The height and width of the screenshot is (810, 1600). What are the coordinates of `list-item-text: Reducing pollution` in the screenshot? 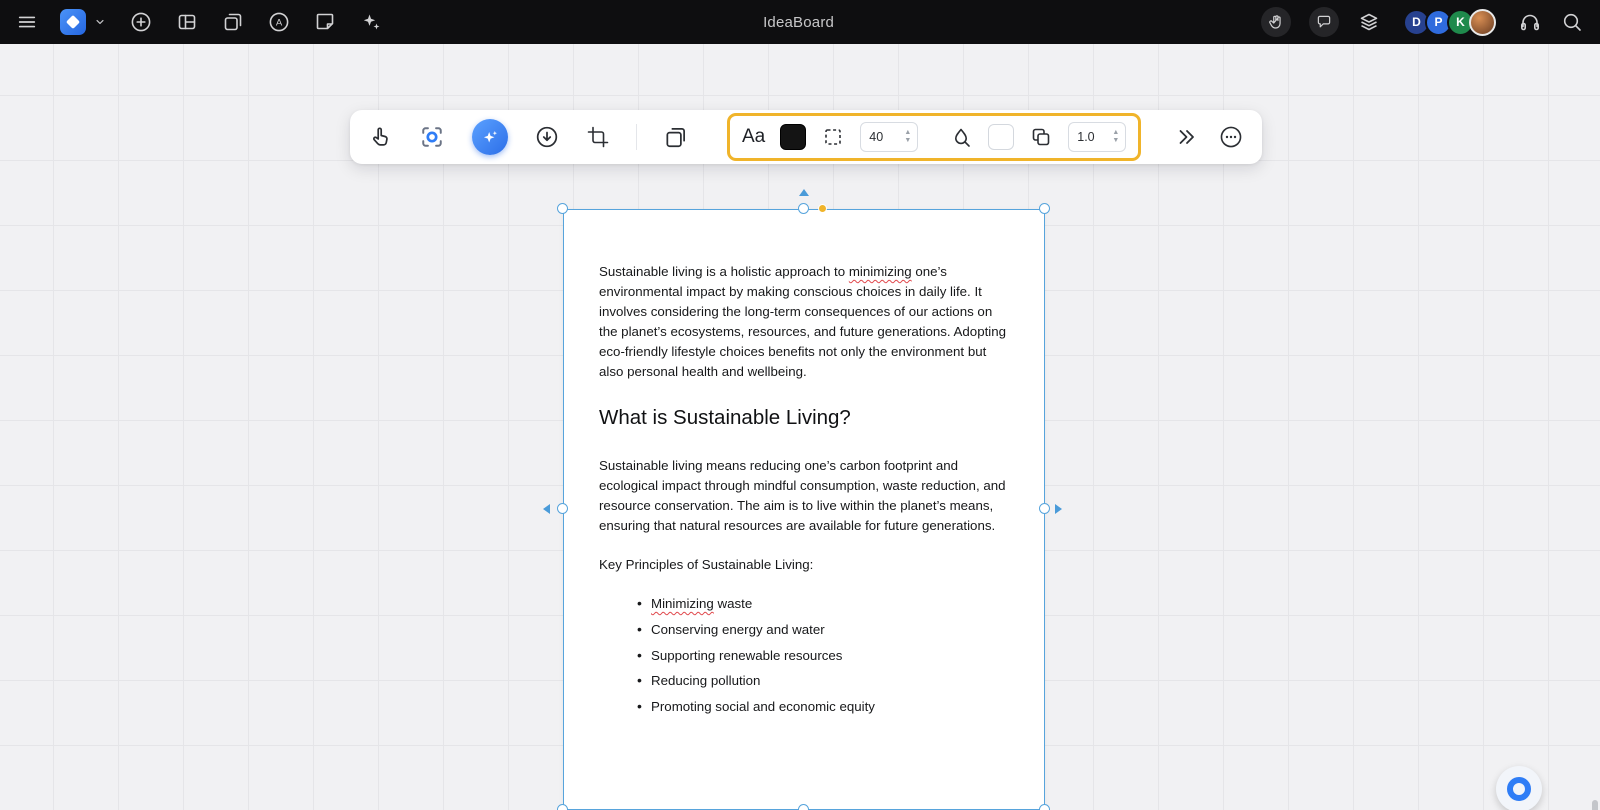 It's located at (706, 681).